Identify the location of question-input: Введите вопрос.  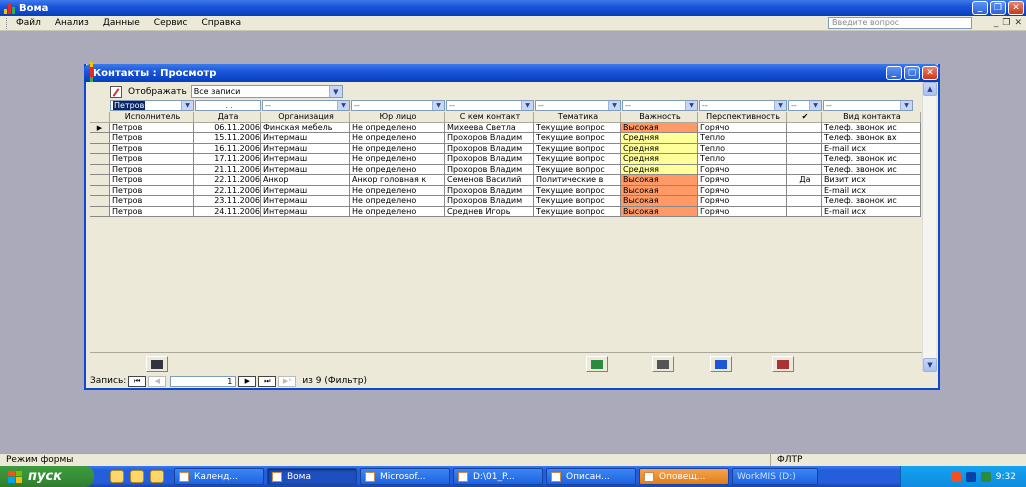
(900, 23).